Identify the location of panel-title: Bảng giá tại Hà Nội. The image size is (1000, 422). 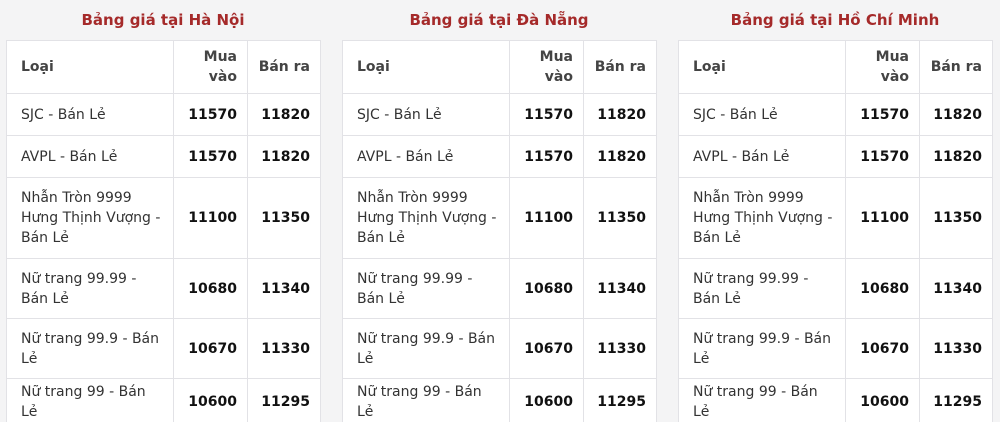
(163, 20).